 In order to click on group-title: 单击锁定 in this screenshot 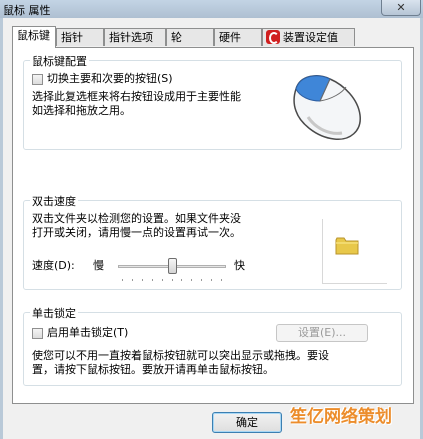, I will do `click(54, 313)`.